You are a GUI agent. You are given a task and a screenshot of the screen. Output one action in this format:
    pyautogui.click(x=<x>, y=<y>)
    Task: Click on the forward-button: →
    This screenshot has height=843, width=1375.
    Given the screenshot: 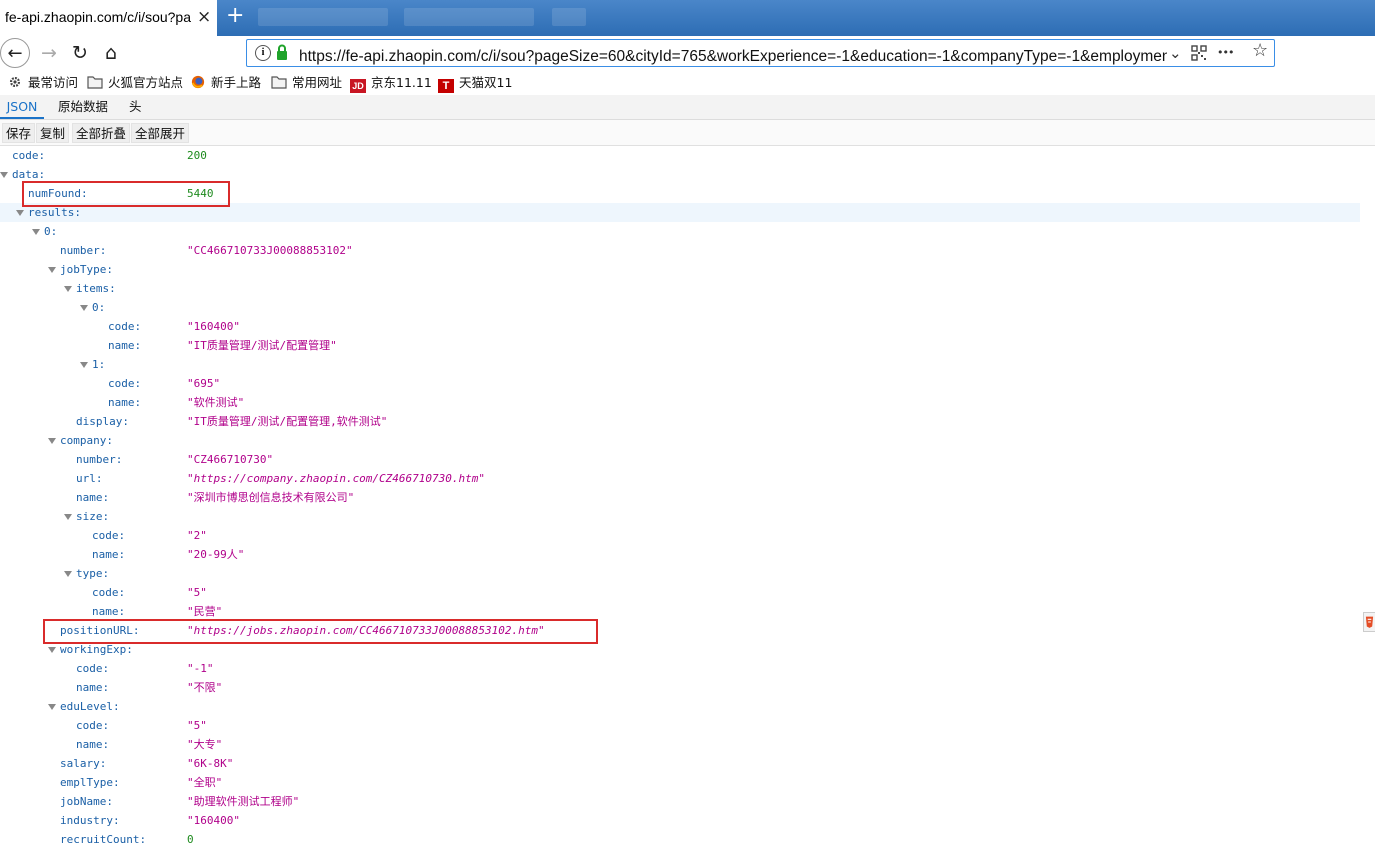 What is the action you would take?
    pyautogui.click(x=49, y=53)
    